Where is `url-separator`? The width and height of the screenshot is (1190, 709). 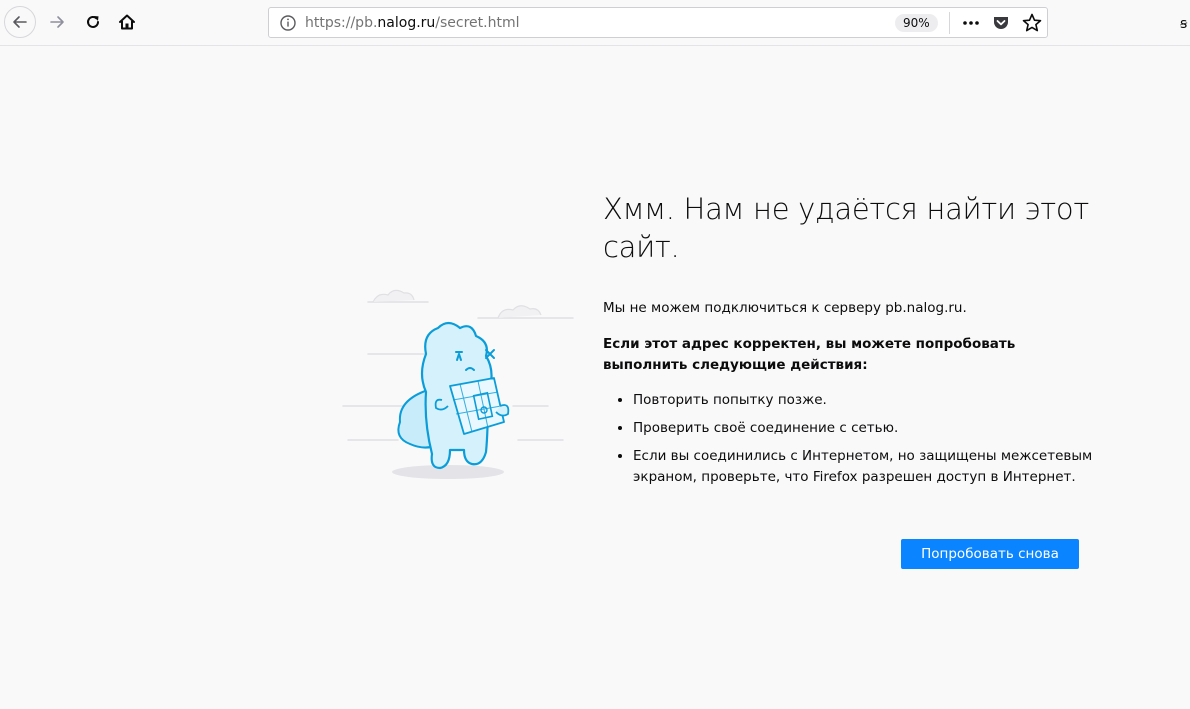 url-separator is located at coordinates (949, 23).